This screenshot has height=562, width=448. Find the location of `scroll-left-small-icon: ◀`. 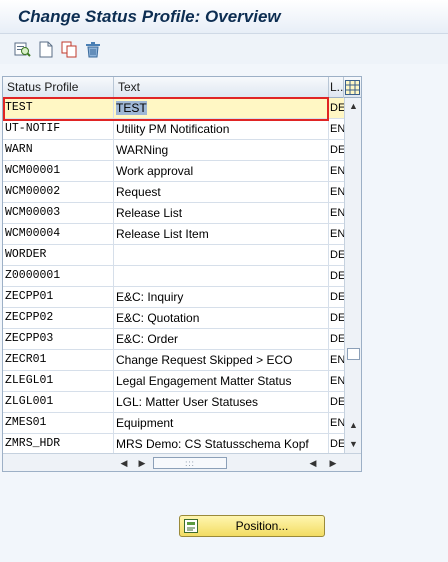

scroll-left-small-icon: ◀ is located at coordinates (313, 463).